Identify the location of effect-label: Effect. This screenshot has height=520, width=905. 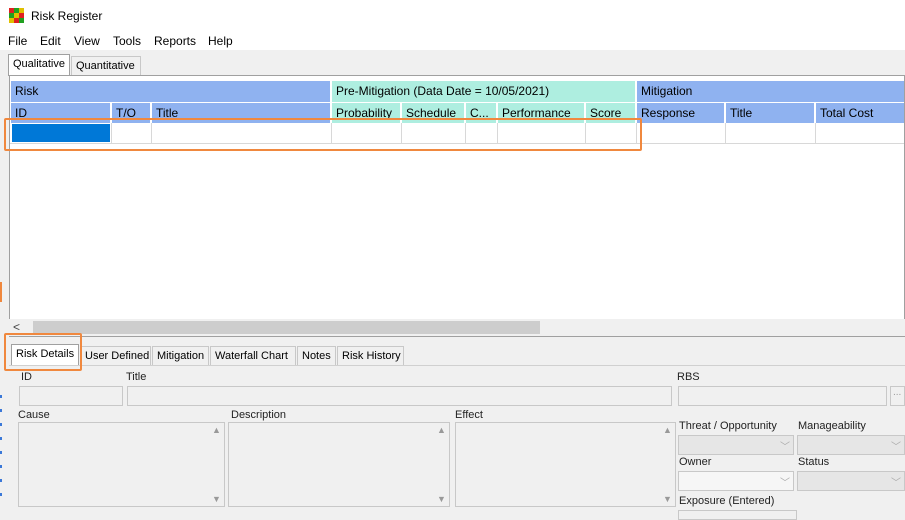
(469, 415).